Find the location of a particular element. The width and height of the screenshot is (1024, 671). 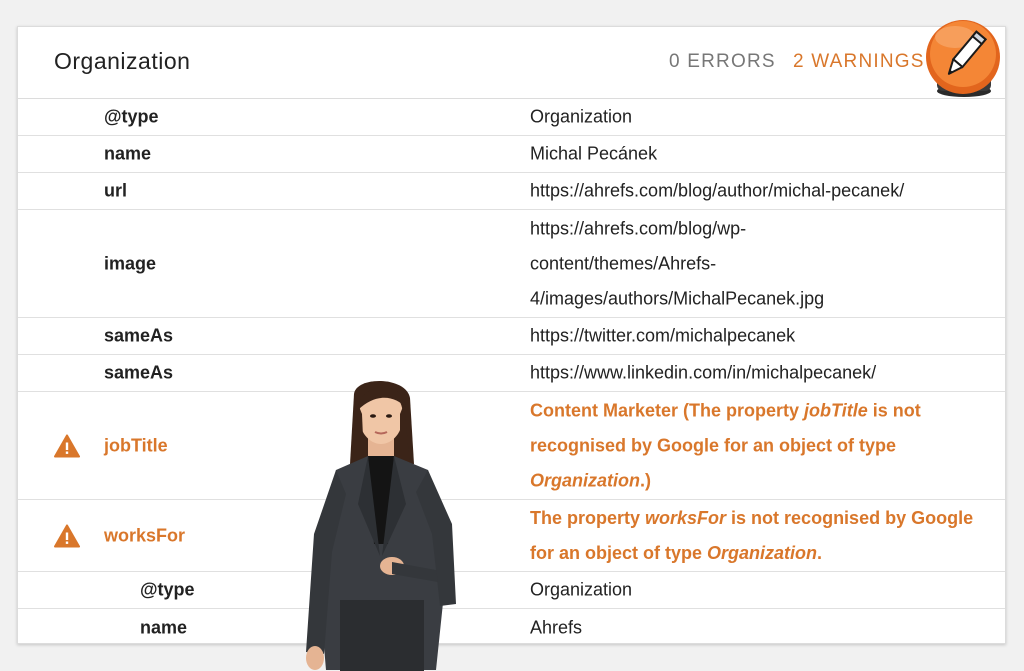

property-row: name Michal Pecánek is located at coordinates (511, 154).